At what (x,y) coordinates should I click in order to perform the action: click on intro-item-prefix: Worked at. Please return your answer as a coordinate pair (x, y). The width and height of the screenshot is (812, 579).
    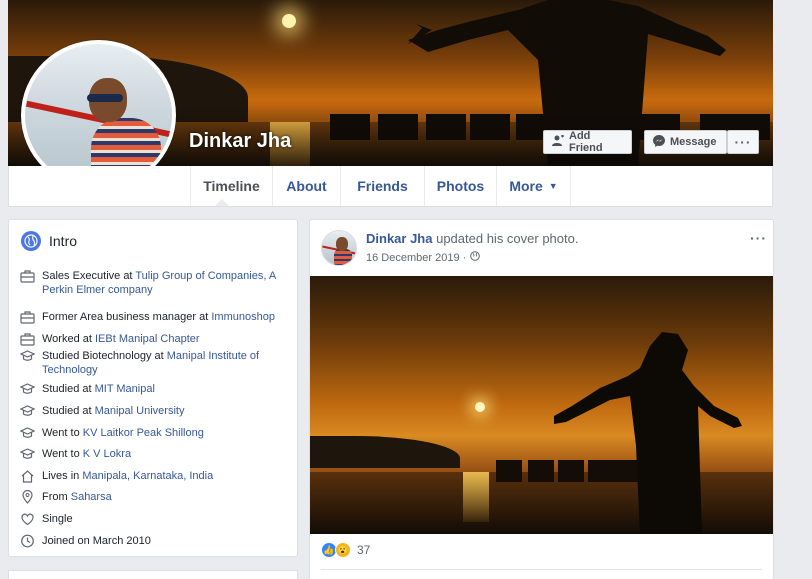
    Looking at the image, I should click on (68, 339).